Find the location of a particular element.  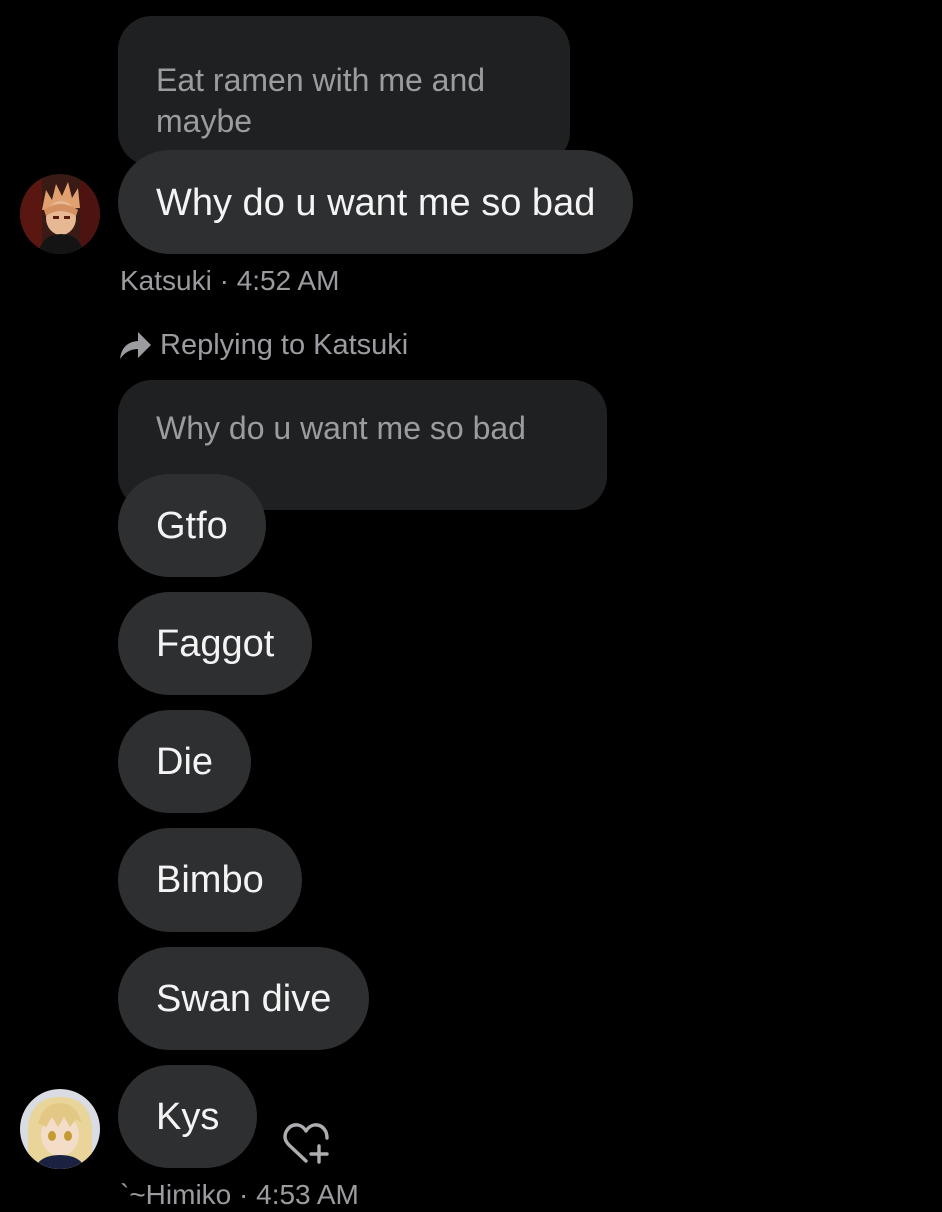

message-text: Die is located at coordinates (185, 762).